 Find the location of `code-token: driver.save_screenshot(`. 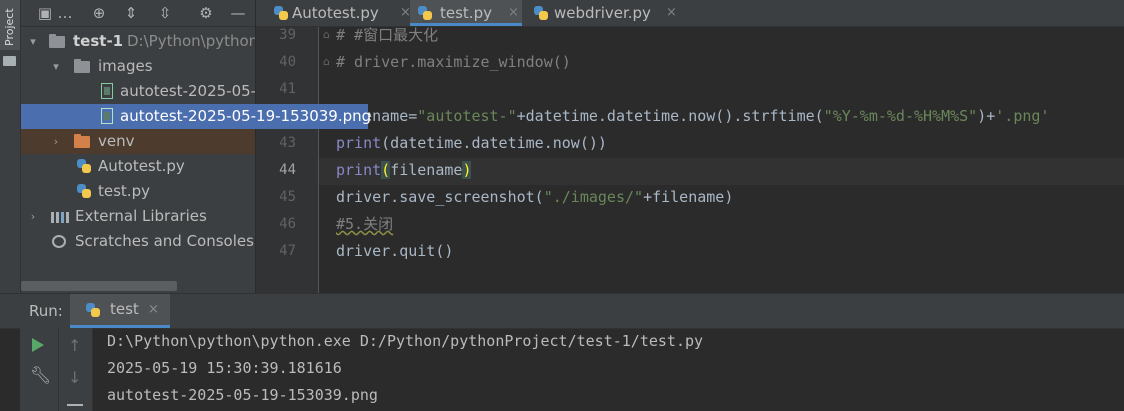

code-token: driver.save_screenshot( is located at coordinates (440, 197).